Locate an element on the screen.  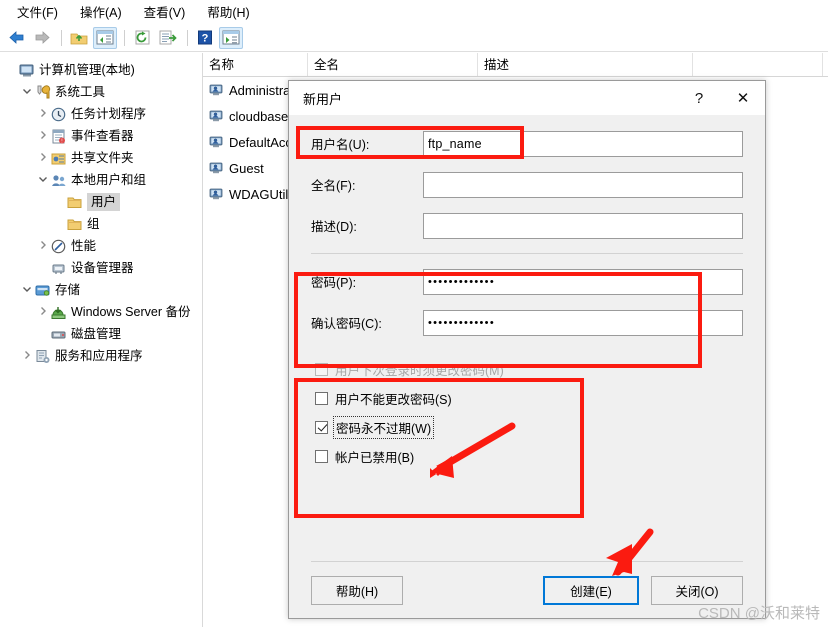
sidebar-item-services-applications: 服务和应用程序 is located at coordinates (101, 356).